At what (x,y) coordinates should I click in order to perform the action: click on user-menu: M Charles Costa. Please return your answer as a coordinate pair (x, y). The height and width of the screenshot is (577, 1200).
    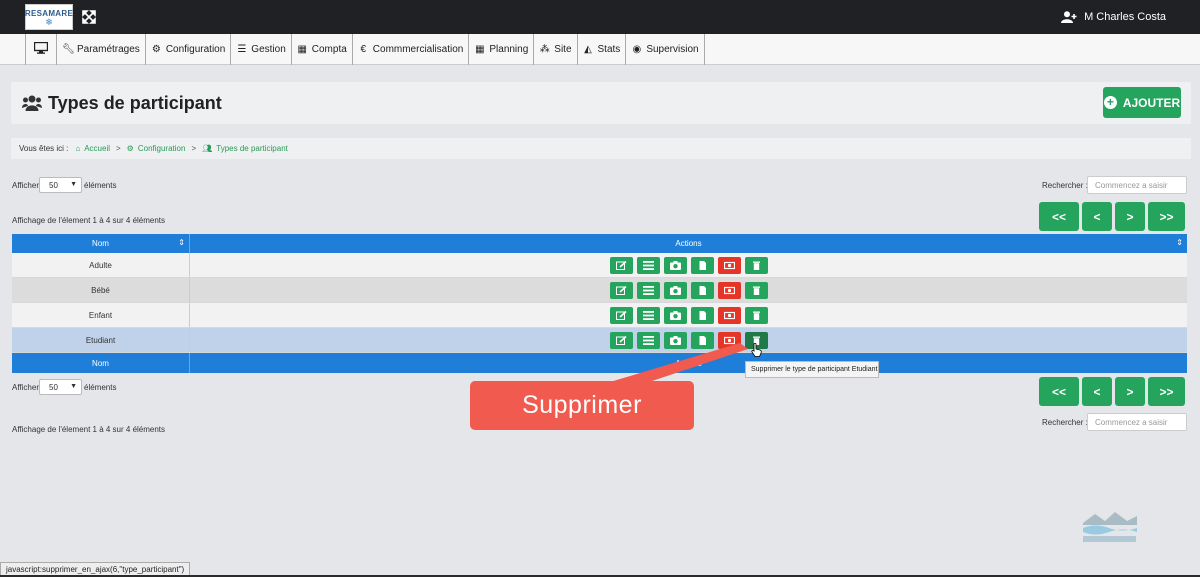
    Looking at the image, I should click on (1113, 17).